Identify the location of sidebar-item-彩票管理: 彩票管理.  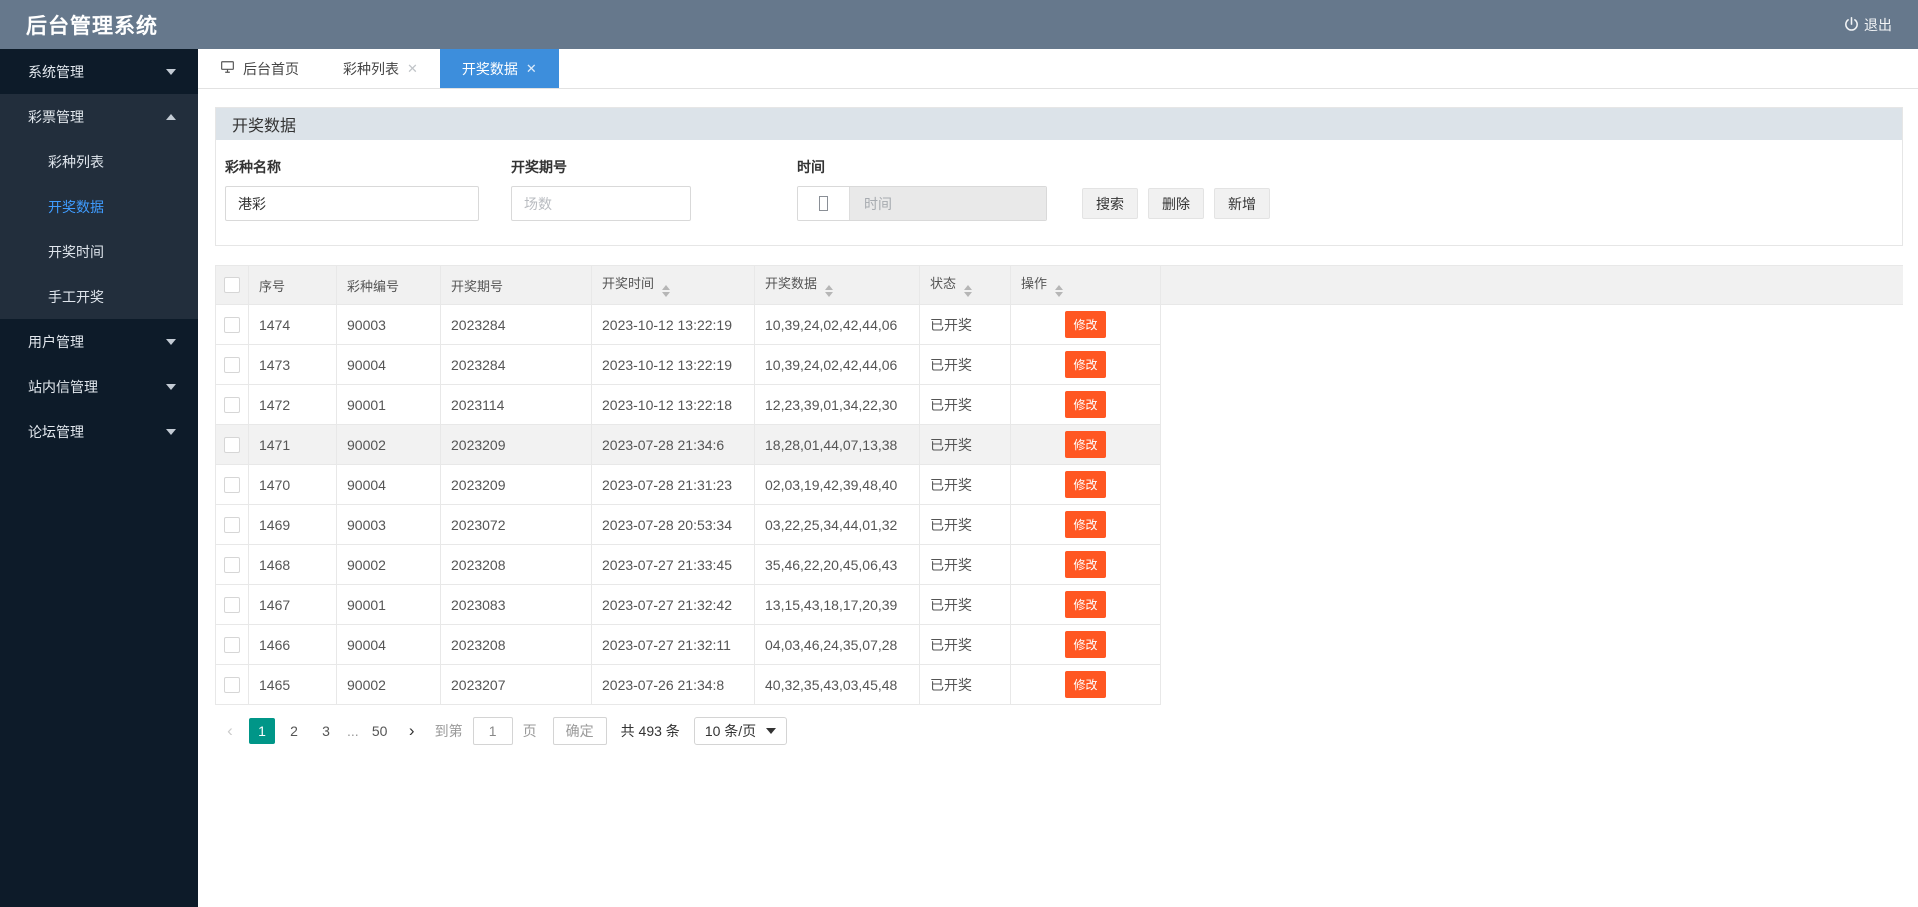
(99, 116).